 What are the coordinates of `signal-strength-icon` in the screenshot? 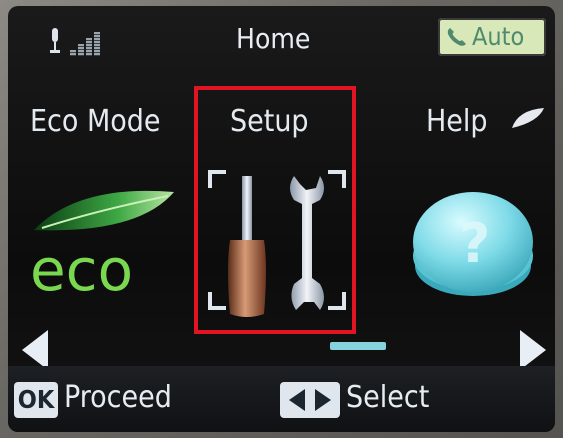 It's located at (89, 43).